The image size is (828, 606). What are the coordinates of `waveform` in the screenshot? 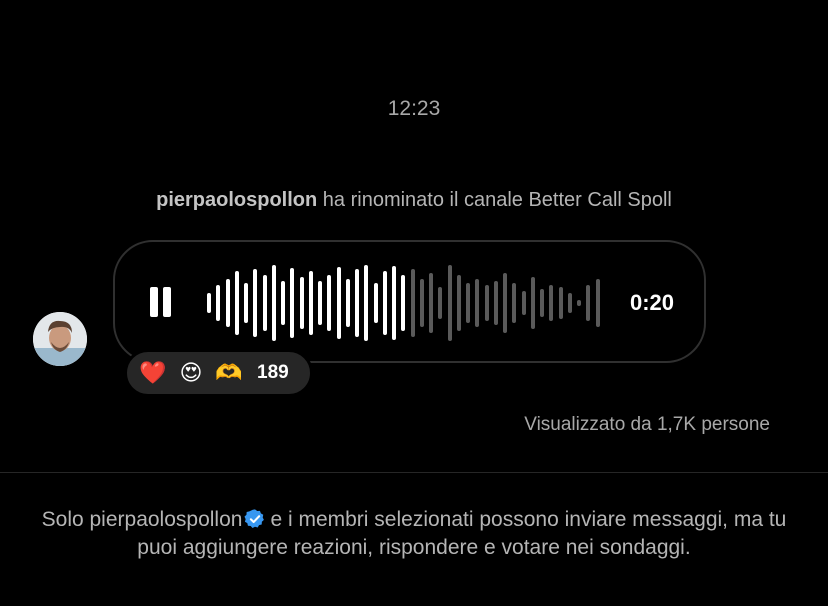 It's located at (407, 301).